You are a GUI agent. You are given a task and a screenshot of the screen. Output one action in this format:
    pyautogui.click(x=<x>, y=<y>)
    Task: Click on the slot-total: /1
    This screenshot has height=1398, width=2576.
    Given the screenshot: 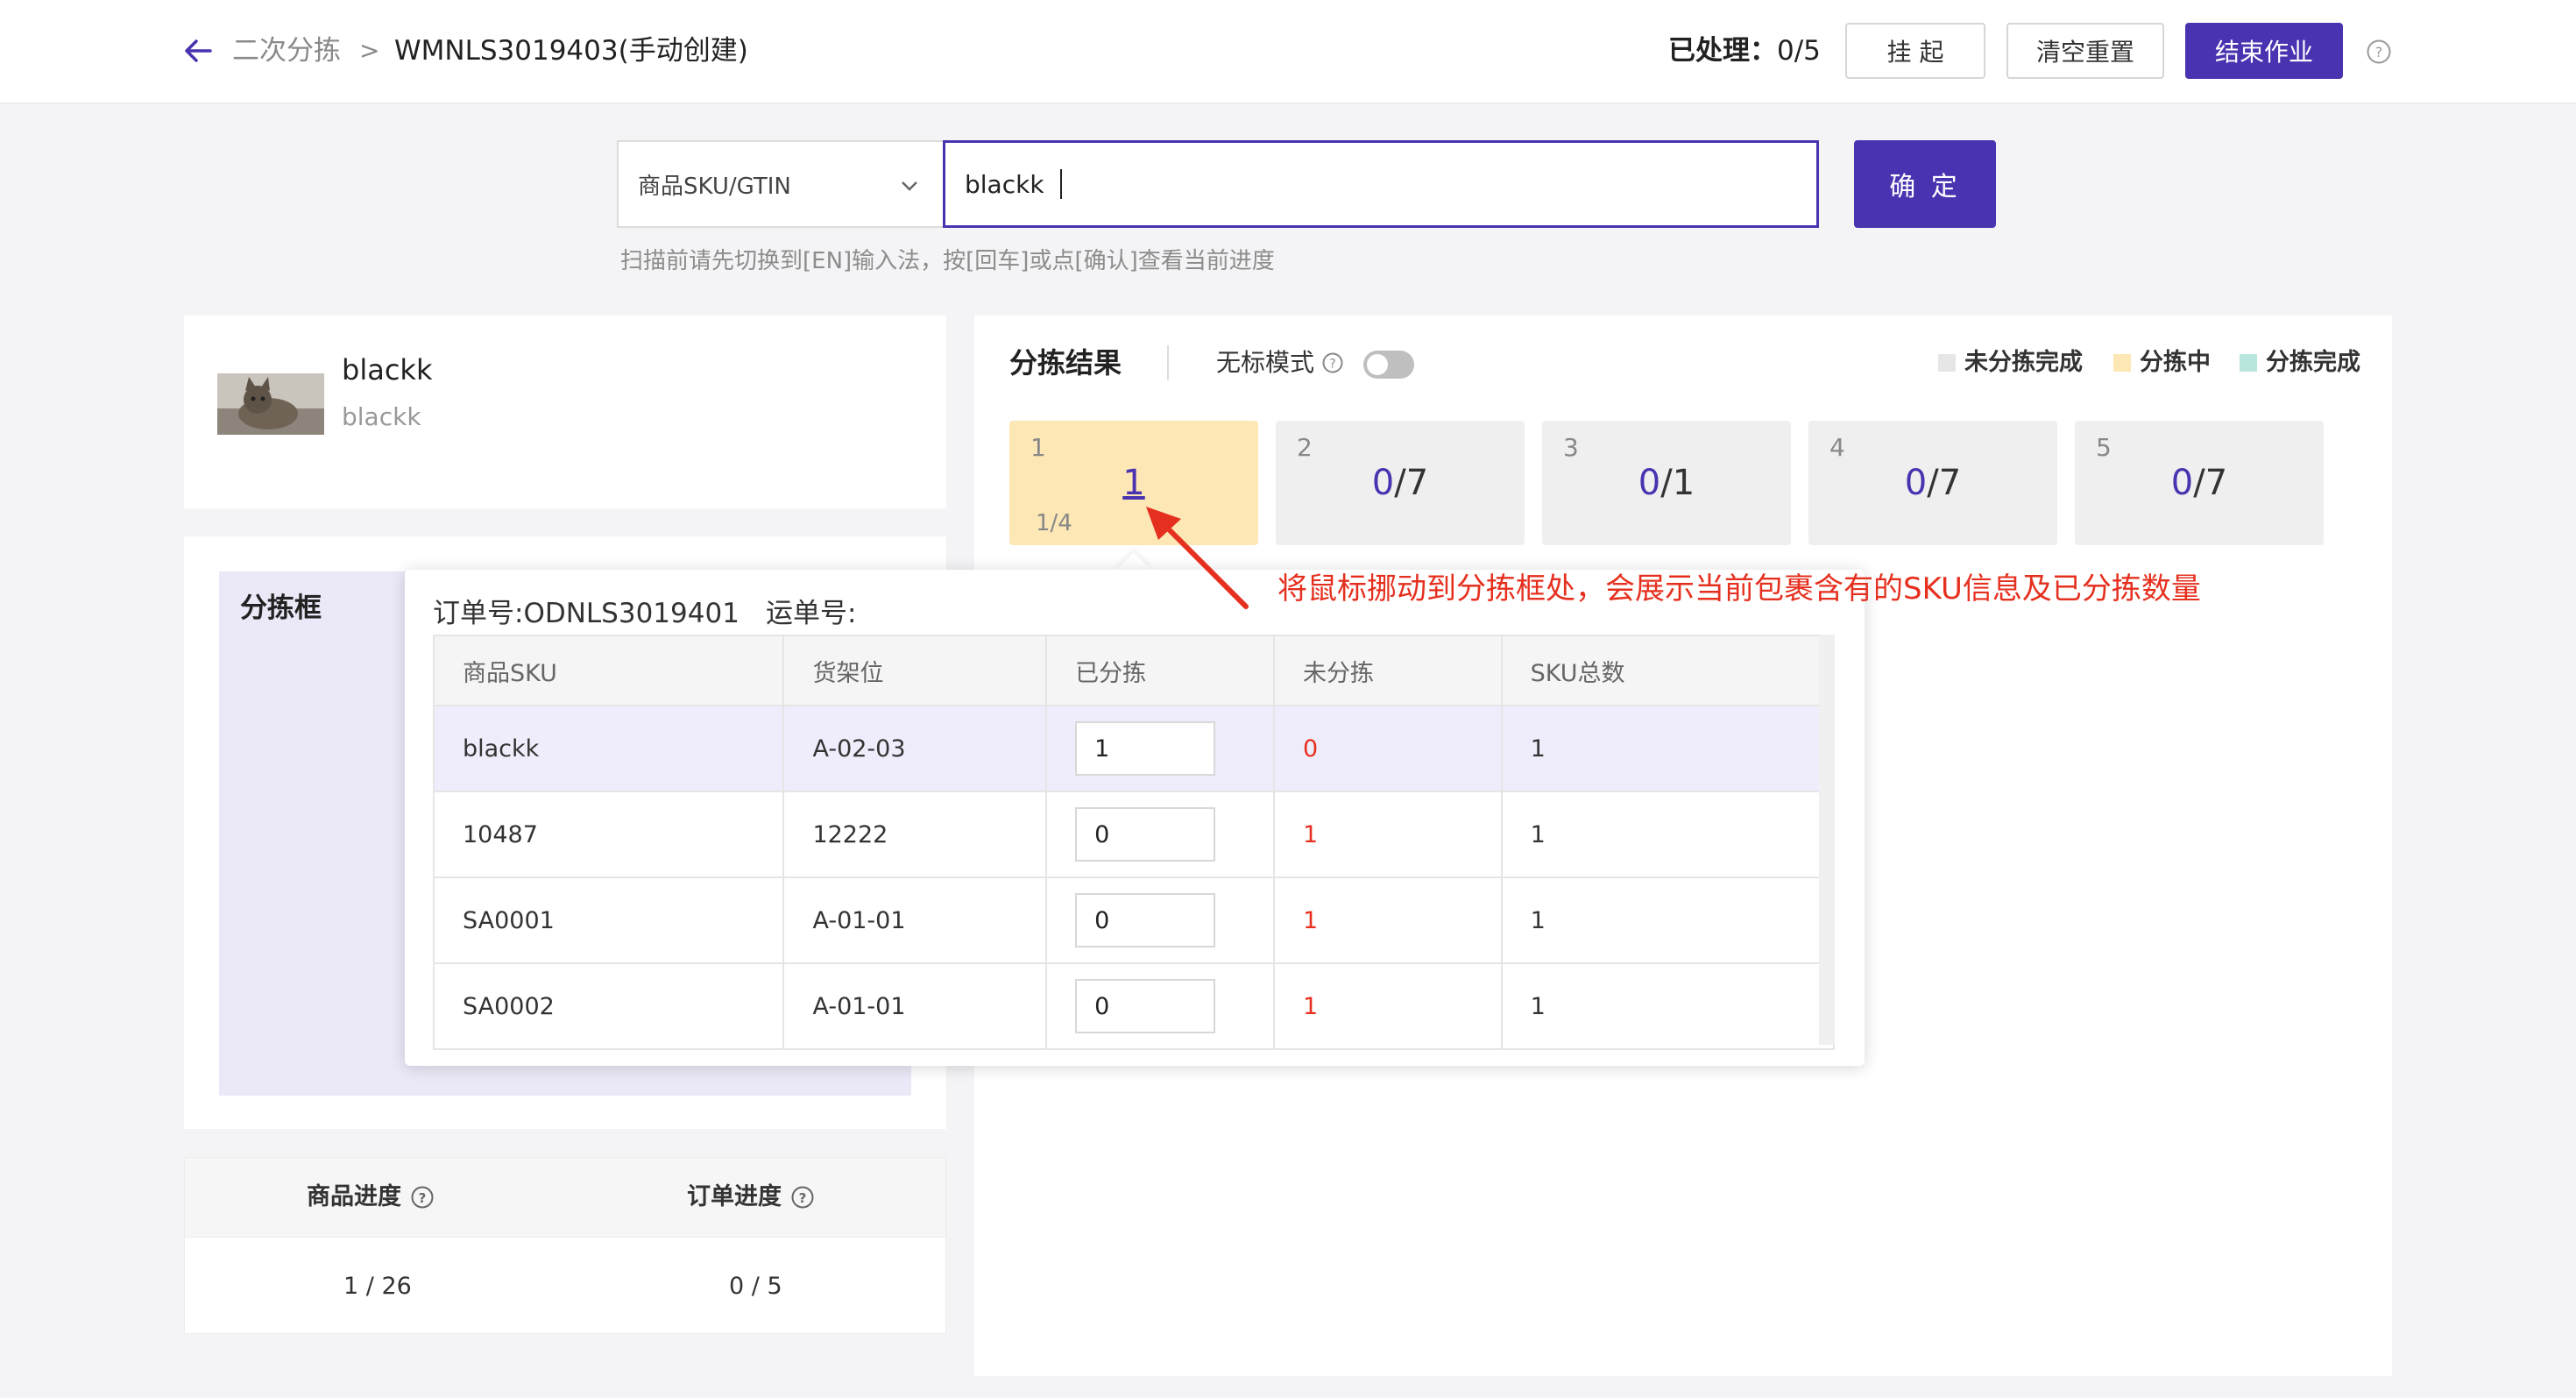 What is the action you would take?
    pyautogui.click(x=1677, y=483)
    